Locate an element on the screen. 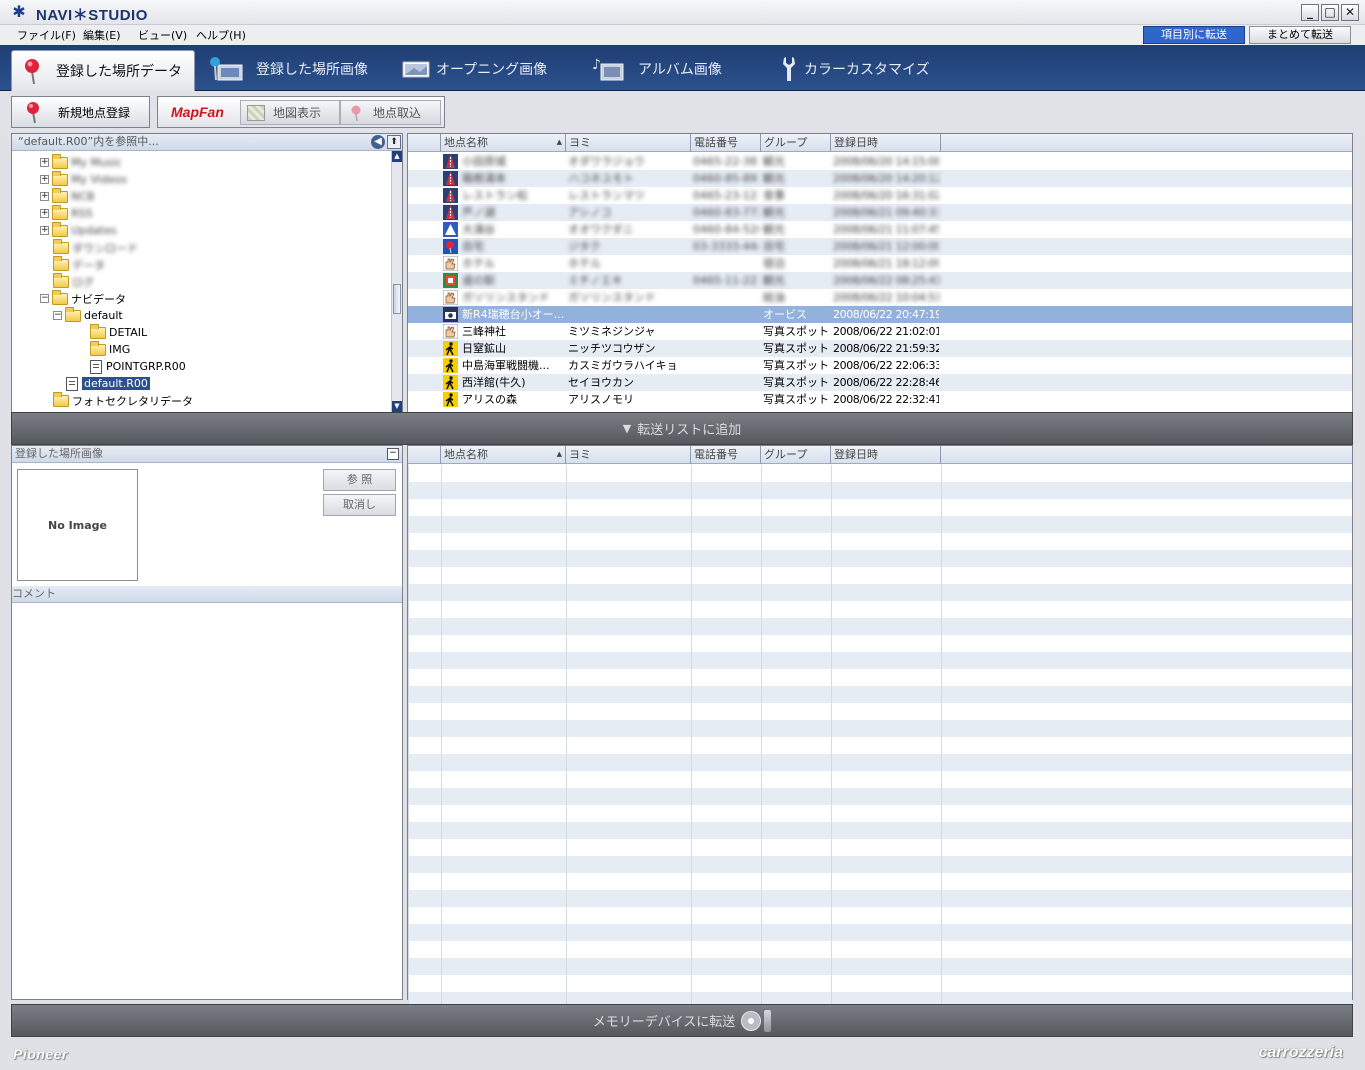 This screenshot has height=1070, width=1365. table-row: 西洋館(牛久) セイヨウカン 写真スポット 2008/06/22 22:28:46 is located at coordinates (880, 382).